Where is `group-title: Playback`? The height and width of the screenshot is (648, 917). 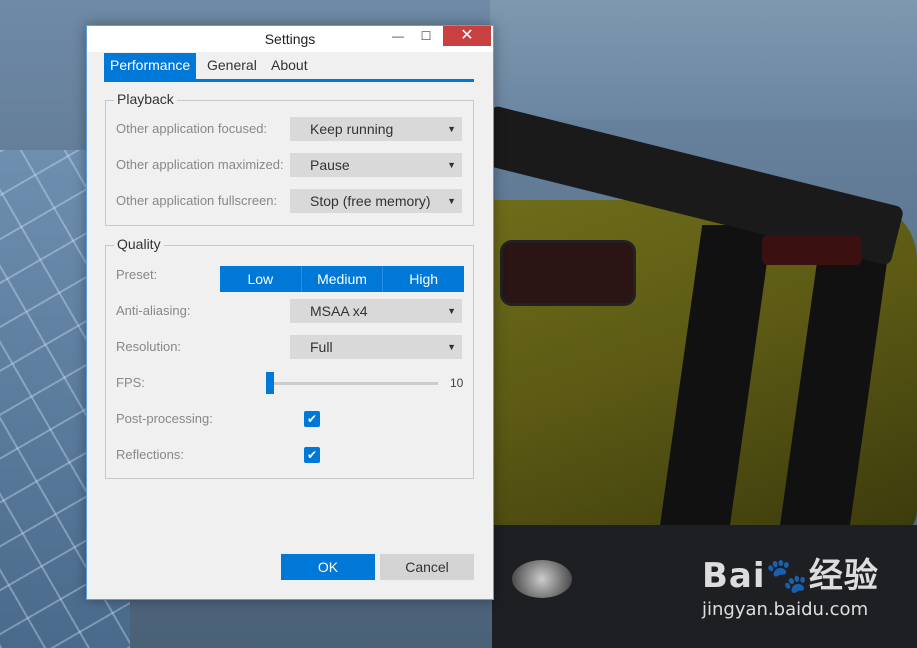 group-title: Playback is located at coordinates (145, 99).